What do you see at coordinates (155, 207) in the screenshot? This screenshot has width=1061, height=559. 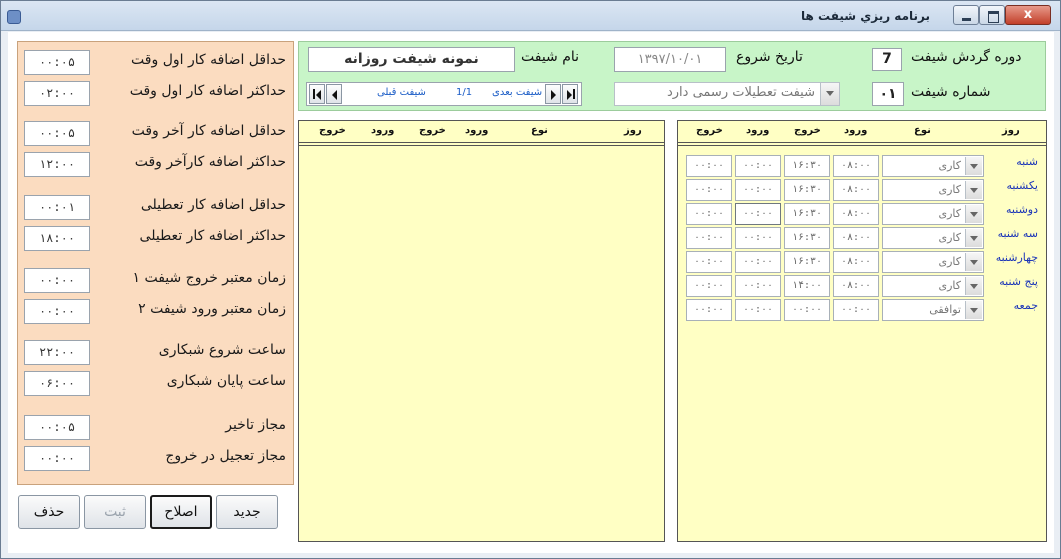 I see `setting-row: ۰۰:۰۱ حداقل اضافه کار تعطیلی` at bounding box center [155, 207].